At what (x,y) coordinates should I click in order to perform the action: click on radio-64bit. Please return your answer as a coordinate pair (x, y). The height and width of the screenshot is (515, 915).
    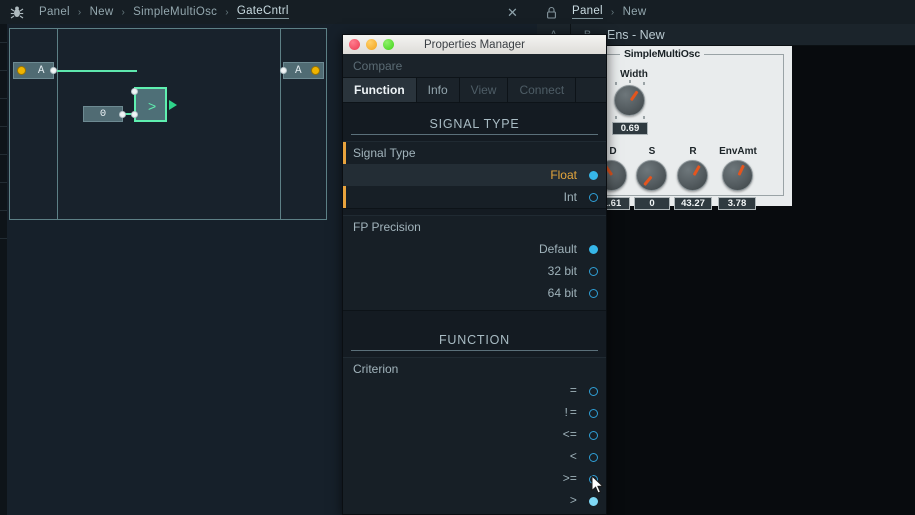
    Looking at the image, I should click on (593, 293).